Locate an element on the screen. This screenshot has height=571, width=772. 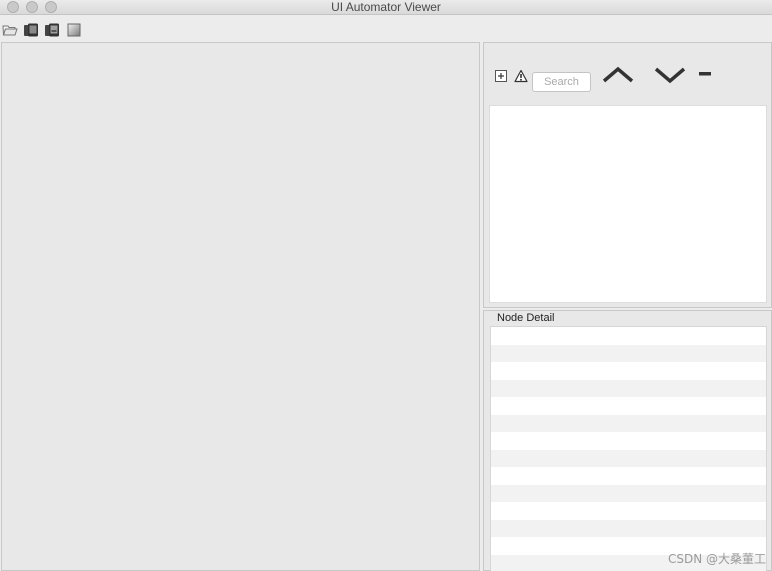
title-bar: UI Automator Viewer is located at coordinates (386, 7).